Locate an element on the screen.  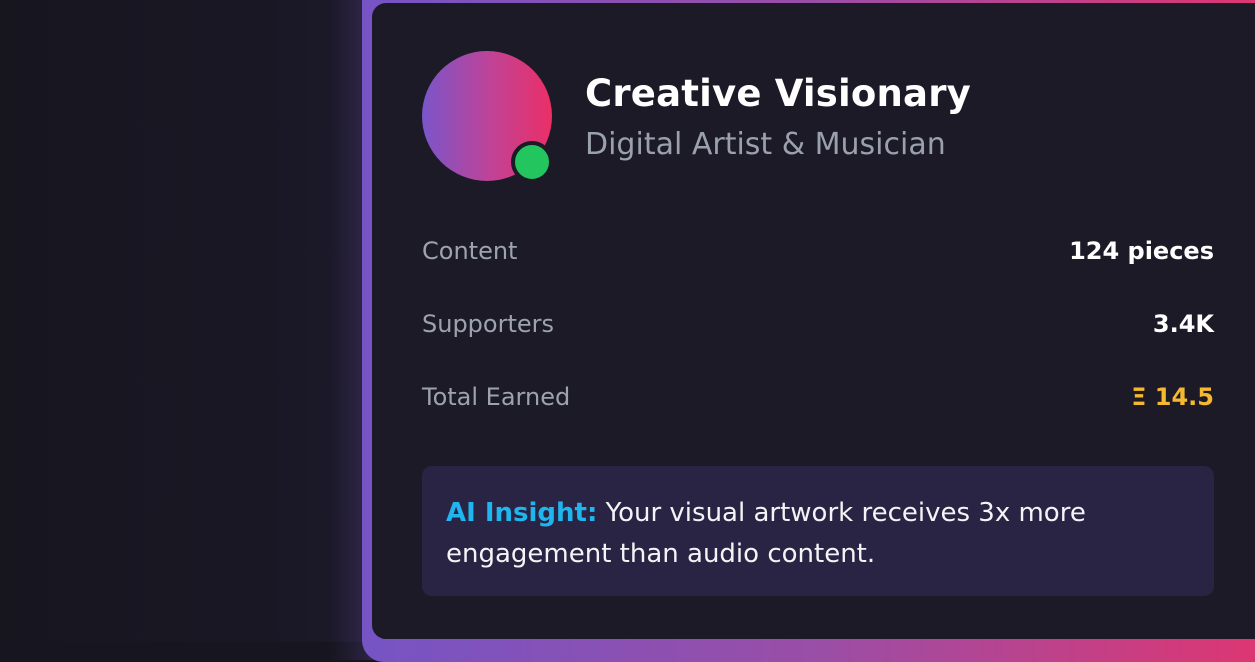
stat-label-total-earned: Total Earned is located at coordinates (496, 397).